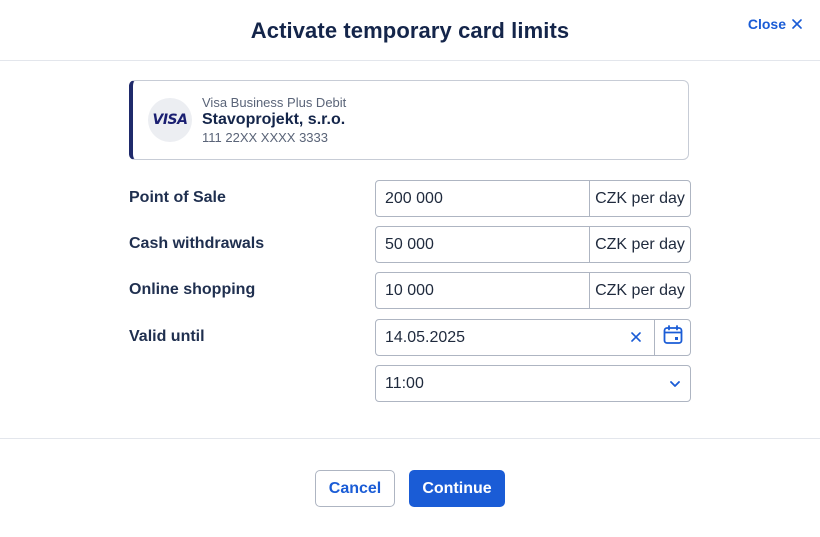  I want to click on chevron-down-icon, so click(675, 383).